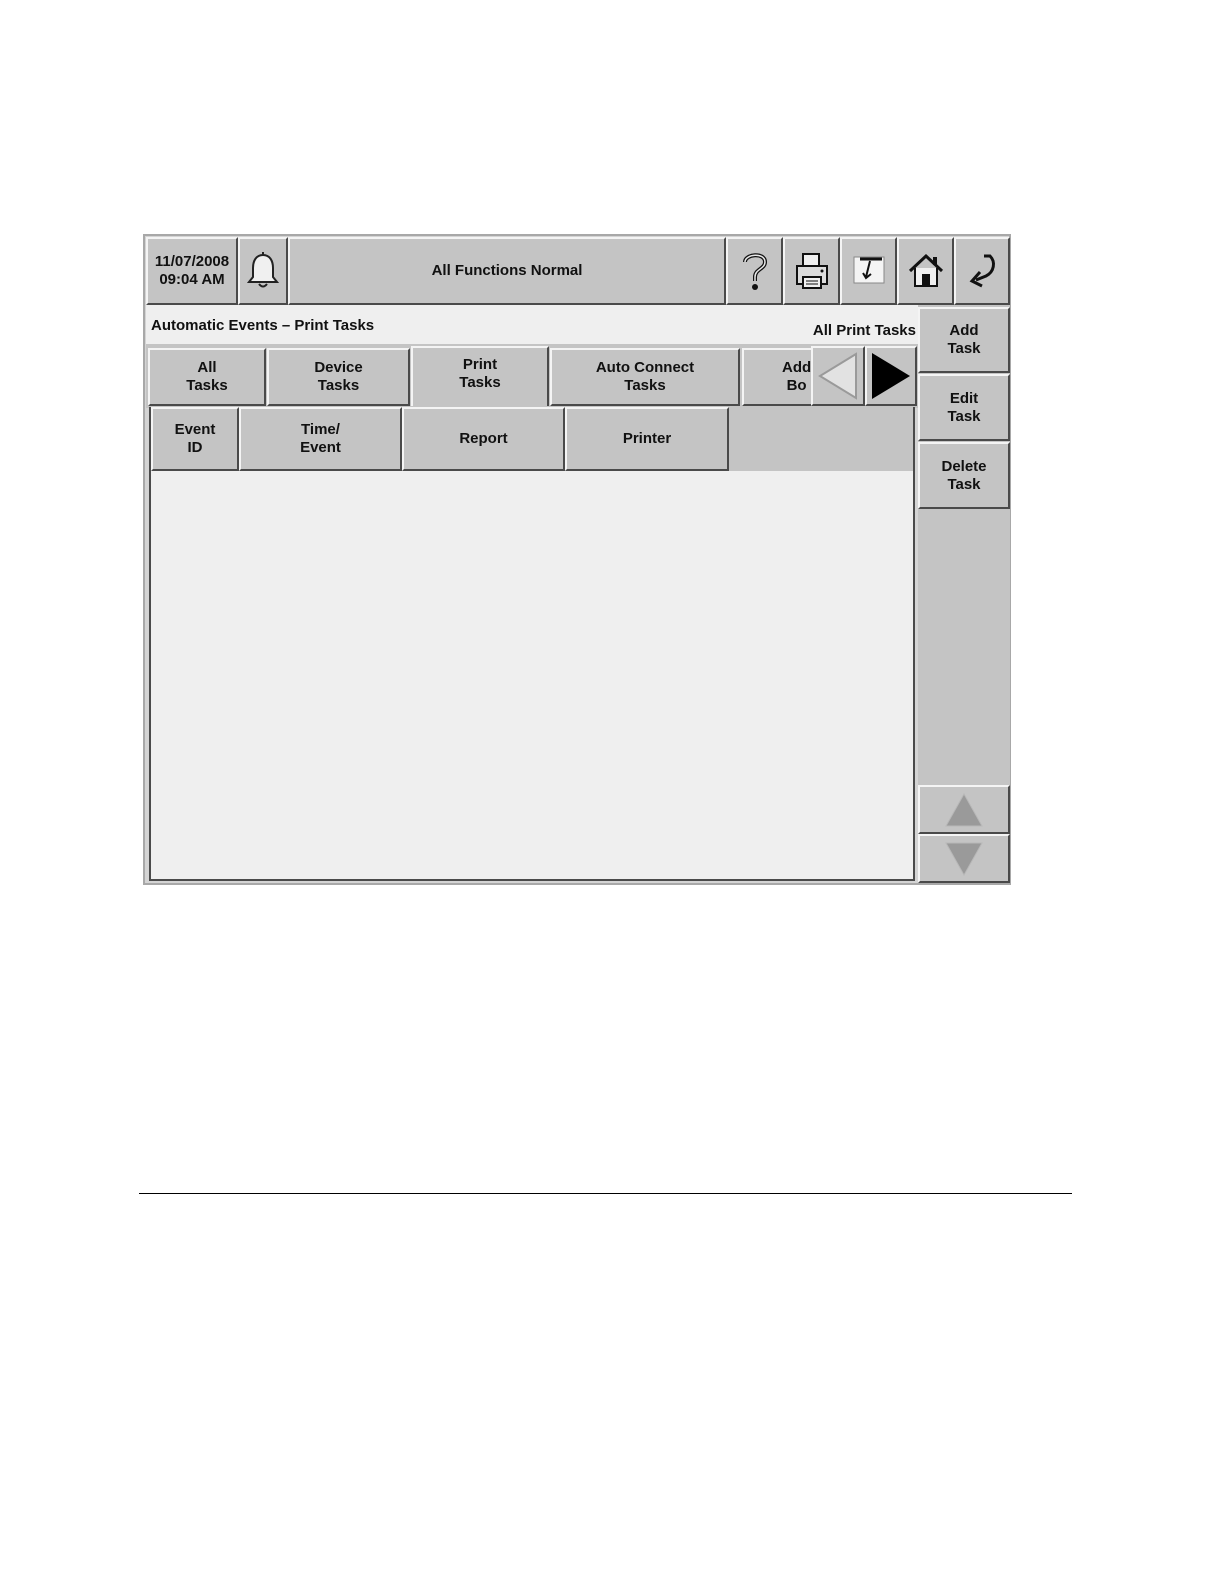 This screenshot has width=1224, height=1584. I want to click on left-arrow-icon, so click(838, 376).